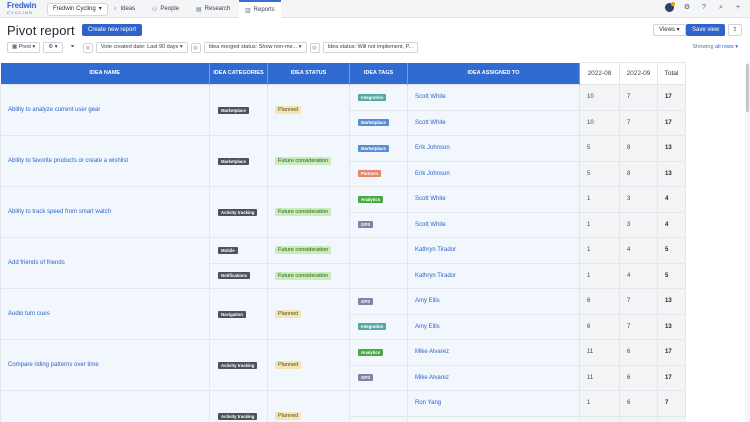 This screenshot has height=422, width=750. I want to click on all-rows-link: all rows, so click(724, 47).